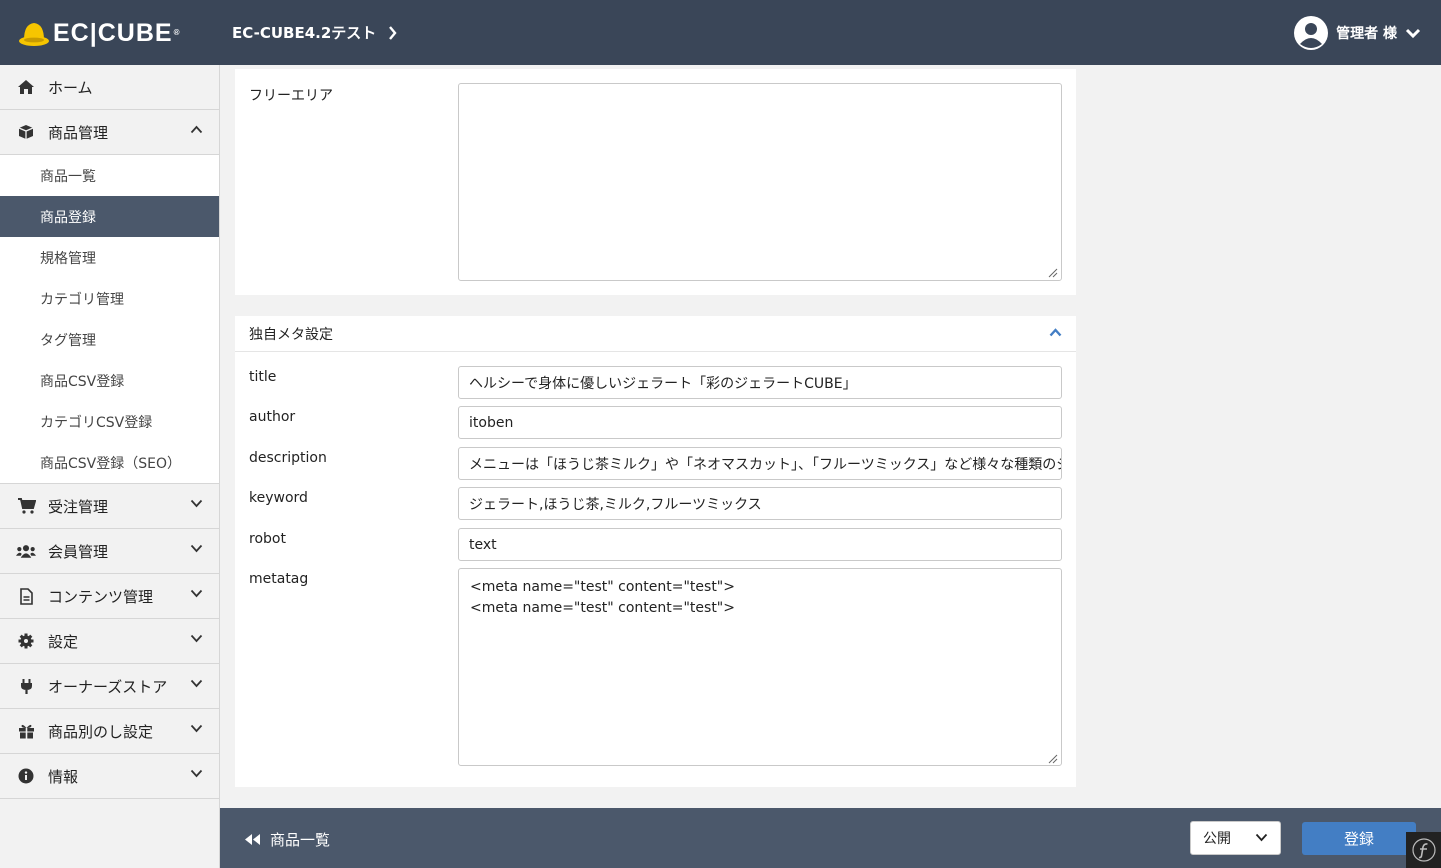 The image size is (1441, 868). Describe the element at coordinates (278, 498) in the screenshot. I see `meta-keyword-label: keyword` at that location.